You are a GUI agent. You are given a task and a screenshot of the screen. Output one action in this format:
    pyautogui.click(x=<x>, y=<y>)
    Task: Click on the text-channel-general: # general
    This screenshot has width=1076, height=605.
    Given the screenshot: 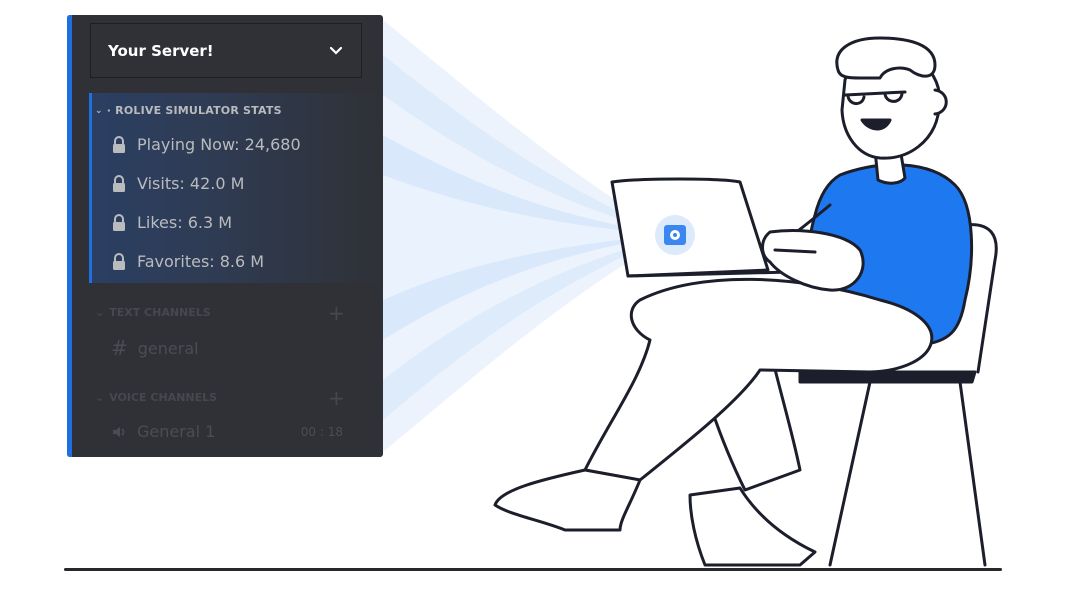 What is the action you would take?
    pyautogui.click(x=155, y=348)
    